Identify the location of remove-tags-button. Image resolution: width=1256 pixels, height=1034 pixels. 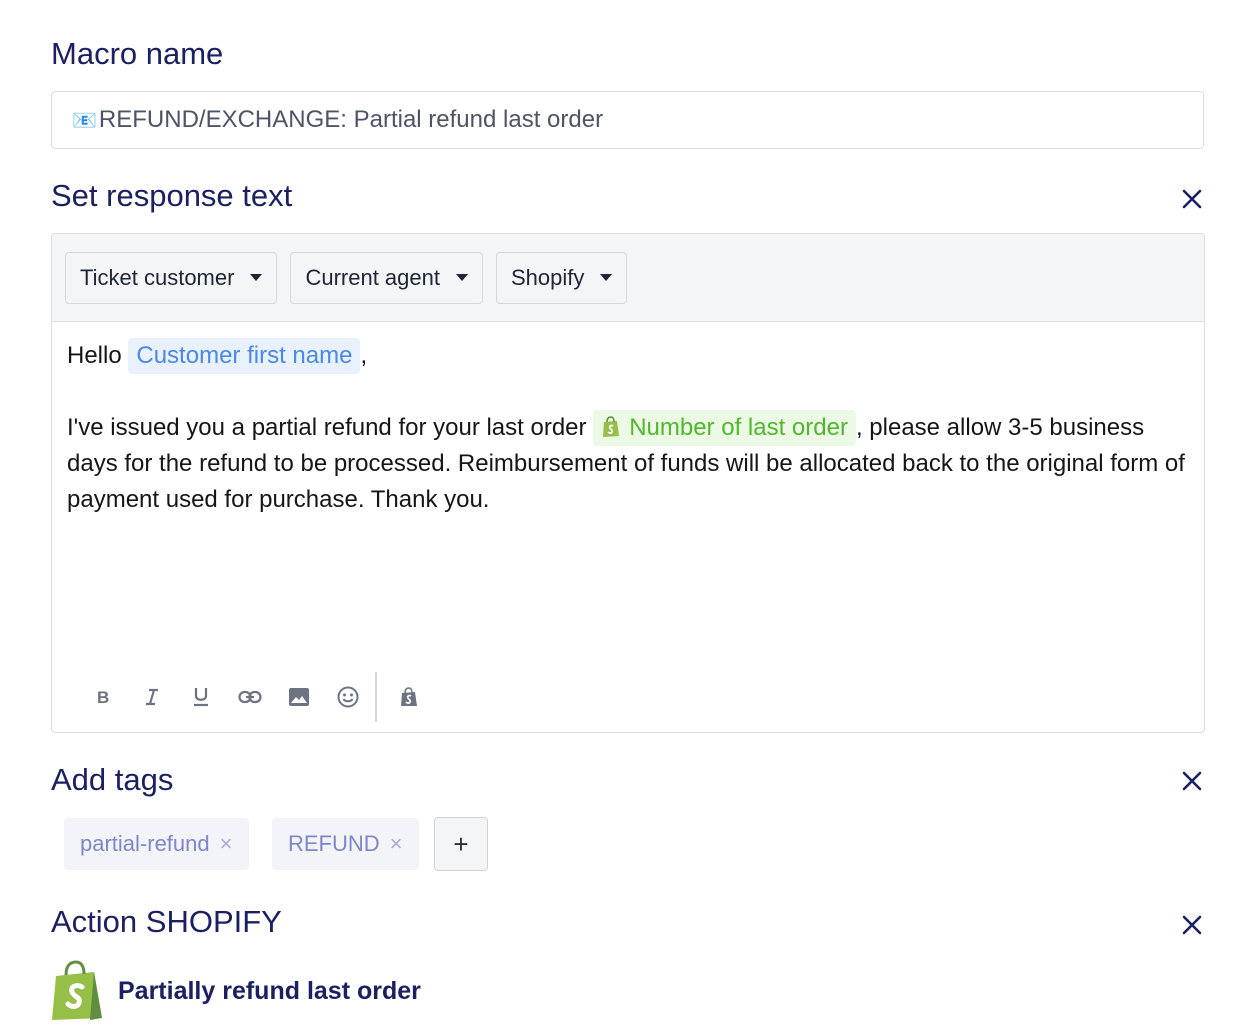
(1192, 781).